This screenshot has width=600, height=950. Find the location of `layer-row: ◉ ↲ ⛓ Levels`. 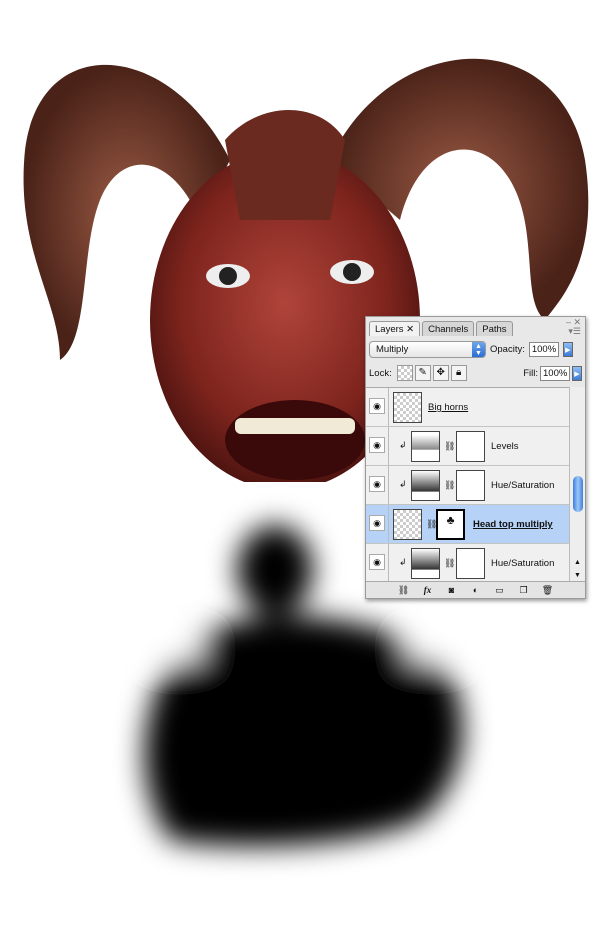

layer-row: ◉ ↲ ⛓ Levels is located at coordinates (467, 446).